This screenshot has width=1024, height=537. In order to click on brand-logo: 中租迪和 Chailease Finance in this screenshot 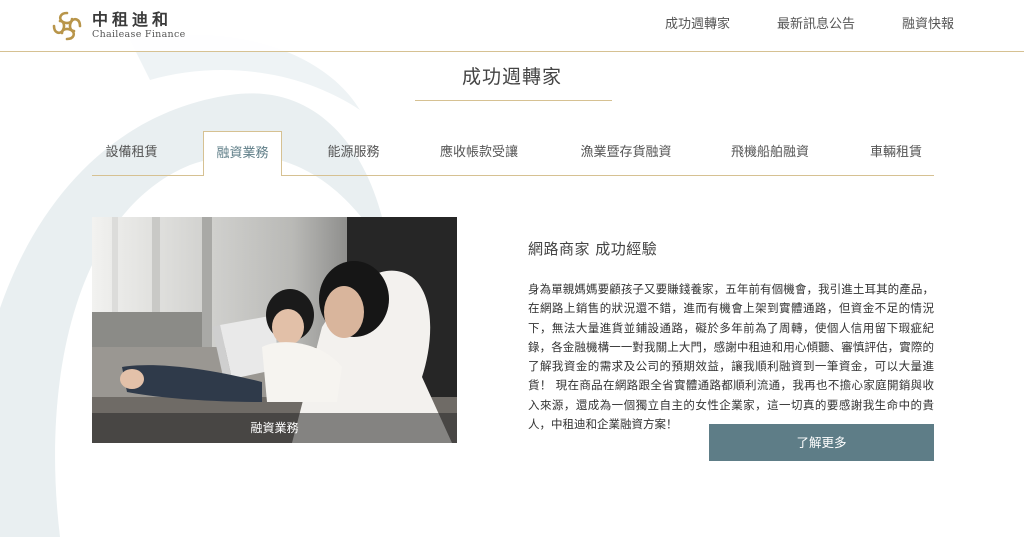, I will do `click(120, 26)`.